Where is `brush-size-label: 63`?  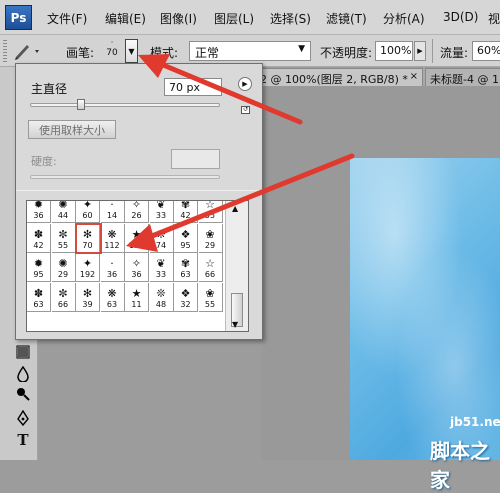
brush-size-label: 63 is located at coordinates (112, 304).